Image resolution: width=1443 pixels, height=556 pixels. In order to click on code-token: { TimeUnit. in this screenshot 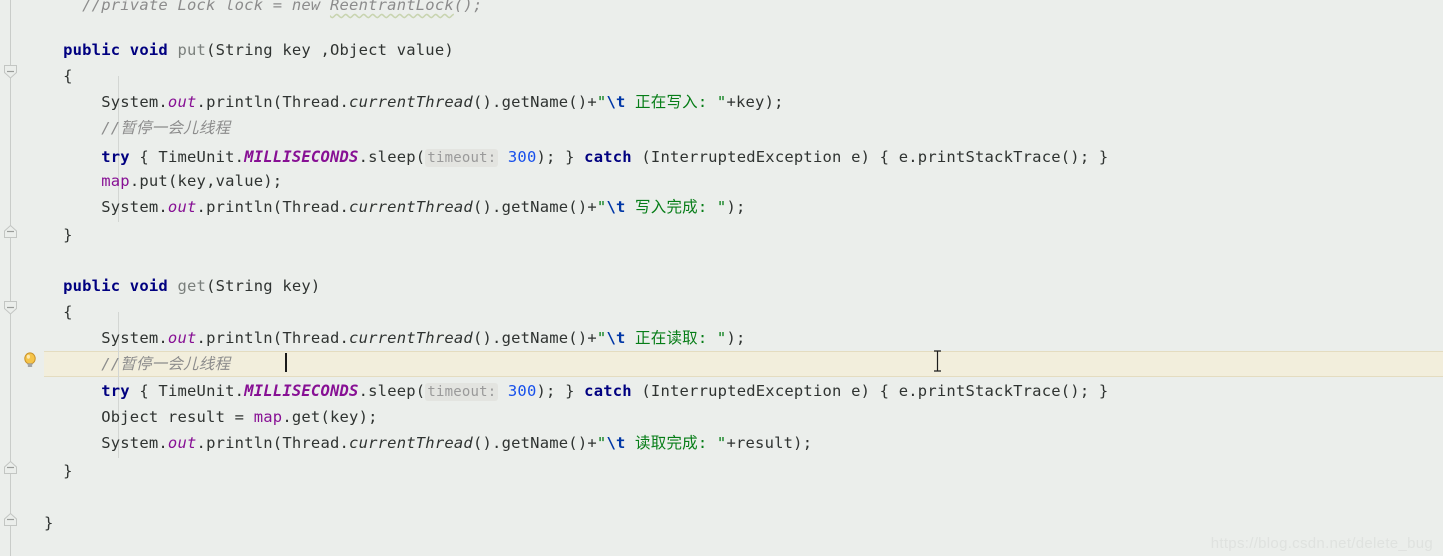, I will do `click(187, 391)`.